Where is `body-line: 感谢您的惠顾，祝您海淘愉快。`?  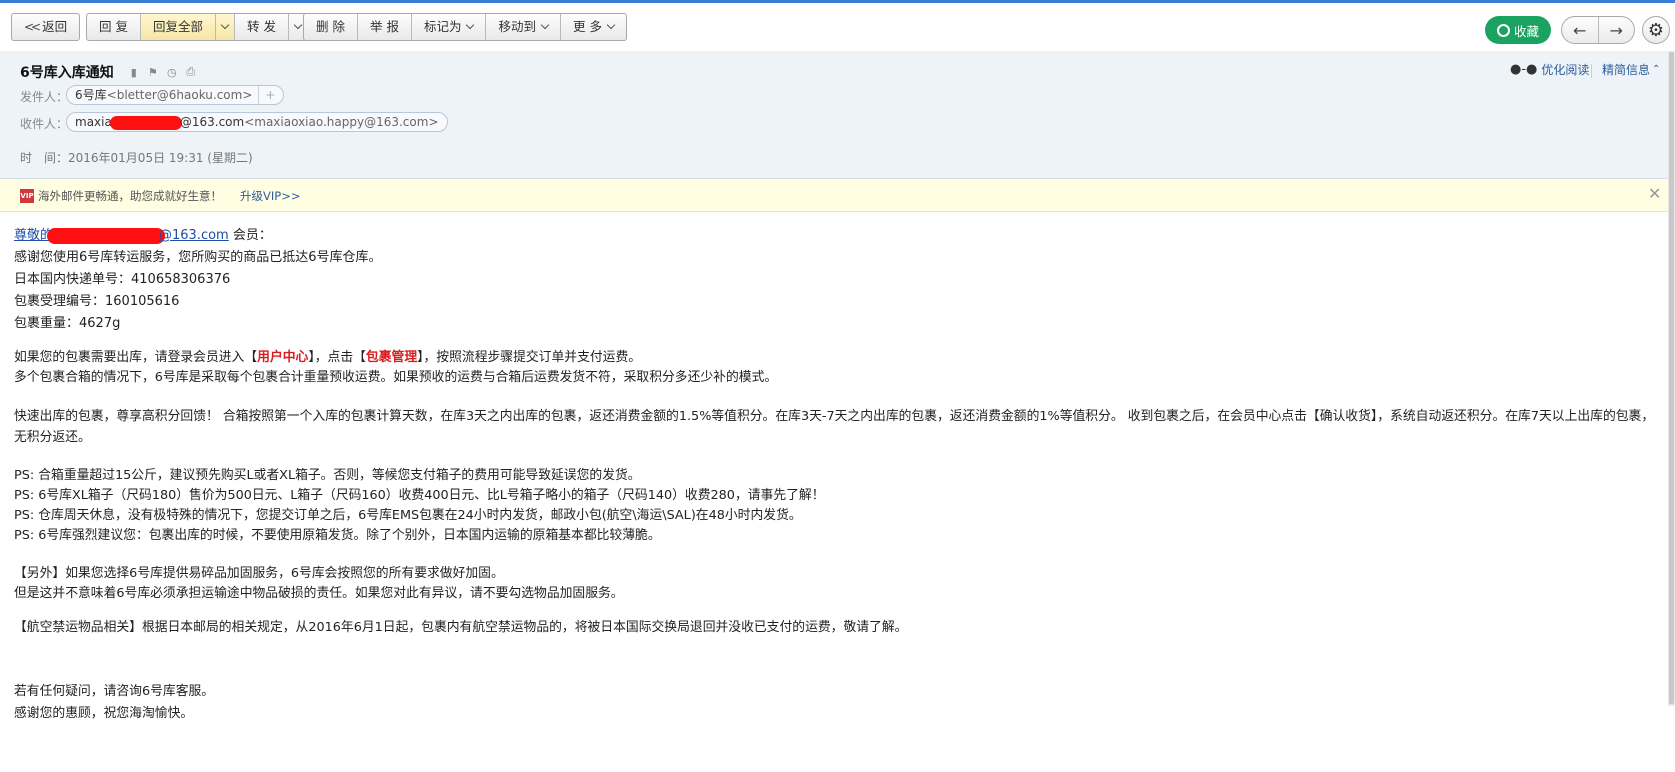
body-line: 感谢您的惠顾，祝您海淘愉快。 is located at coordinates (104, 713).